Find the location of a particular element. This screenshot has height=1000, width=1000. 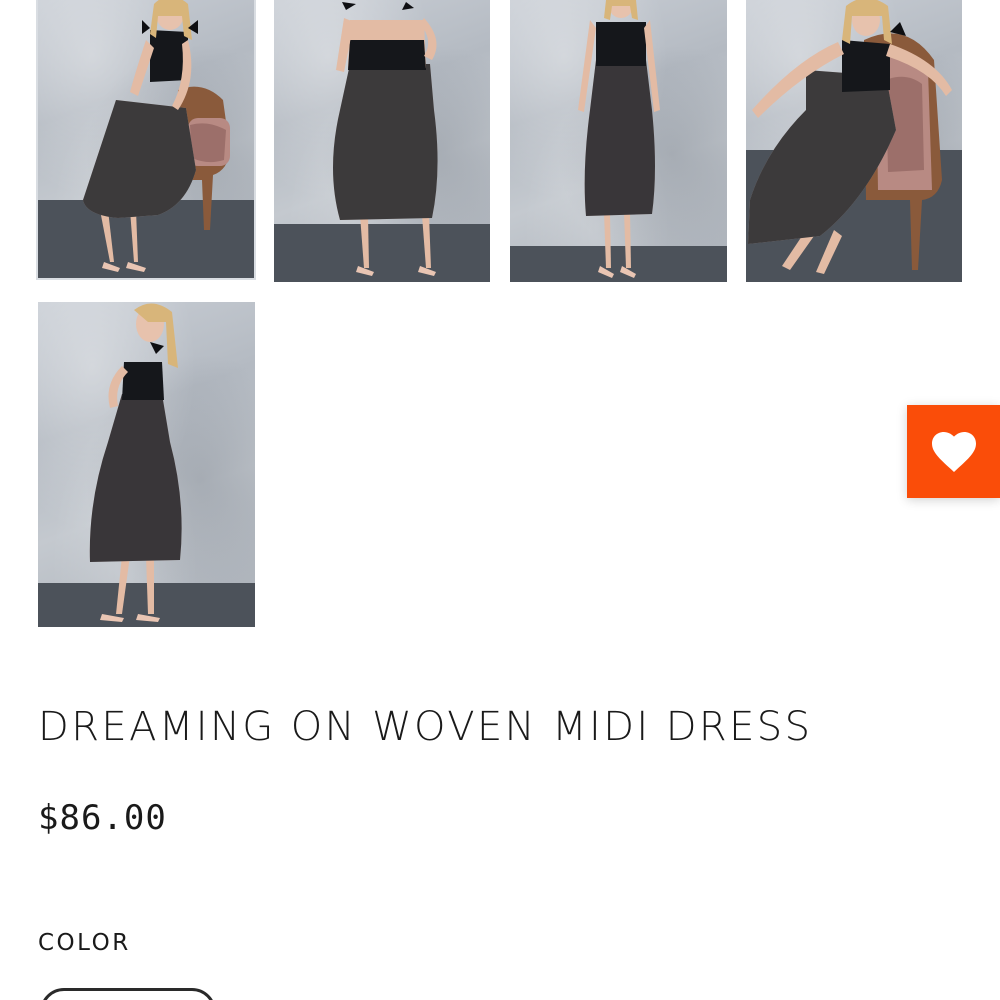

product-photo-standing-back is located at coordinates (385, 139).